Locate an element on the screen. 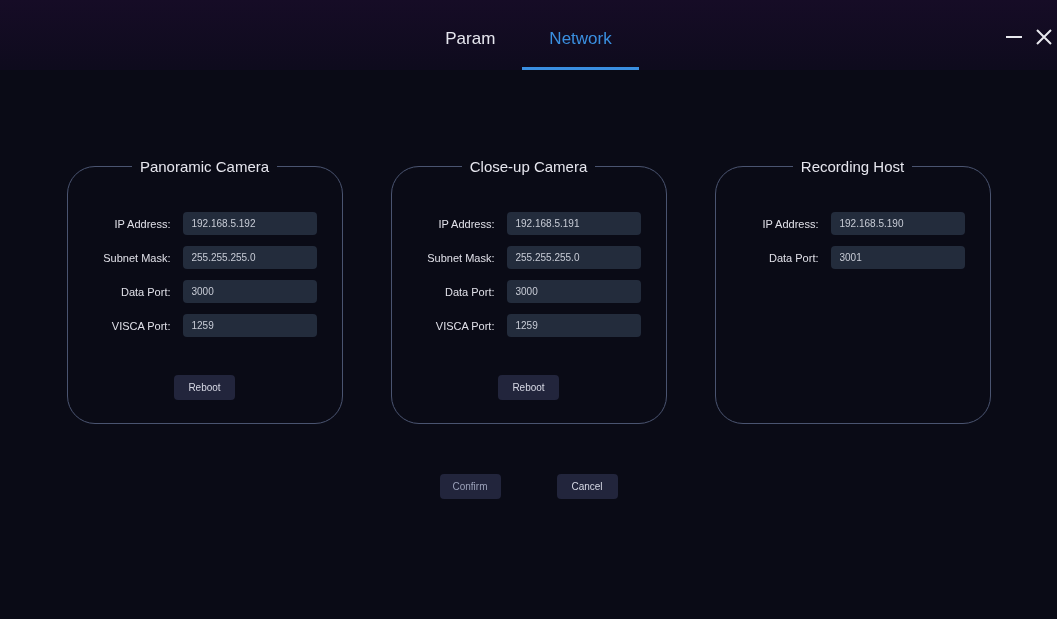 The image size is (1057, 619). panel-title: Panoramic Camera is located at coordinates (204, 166).